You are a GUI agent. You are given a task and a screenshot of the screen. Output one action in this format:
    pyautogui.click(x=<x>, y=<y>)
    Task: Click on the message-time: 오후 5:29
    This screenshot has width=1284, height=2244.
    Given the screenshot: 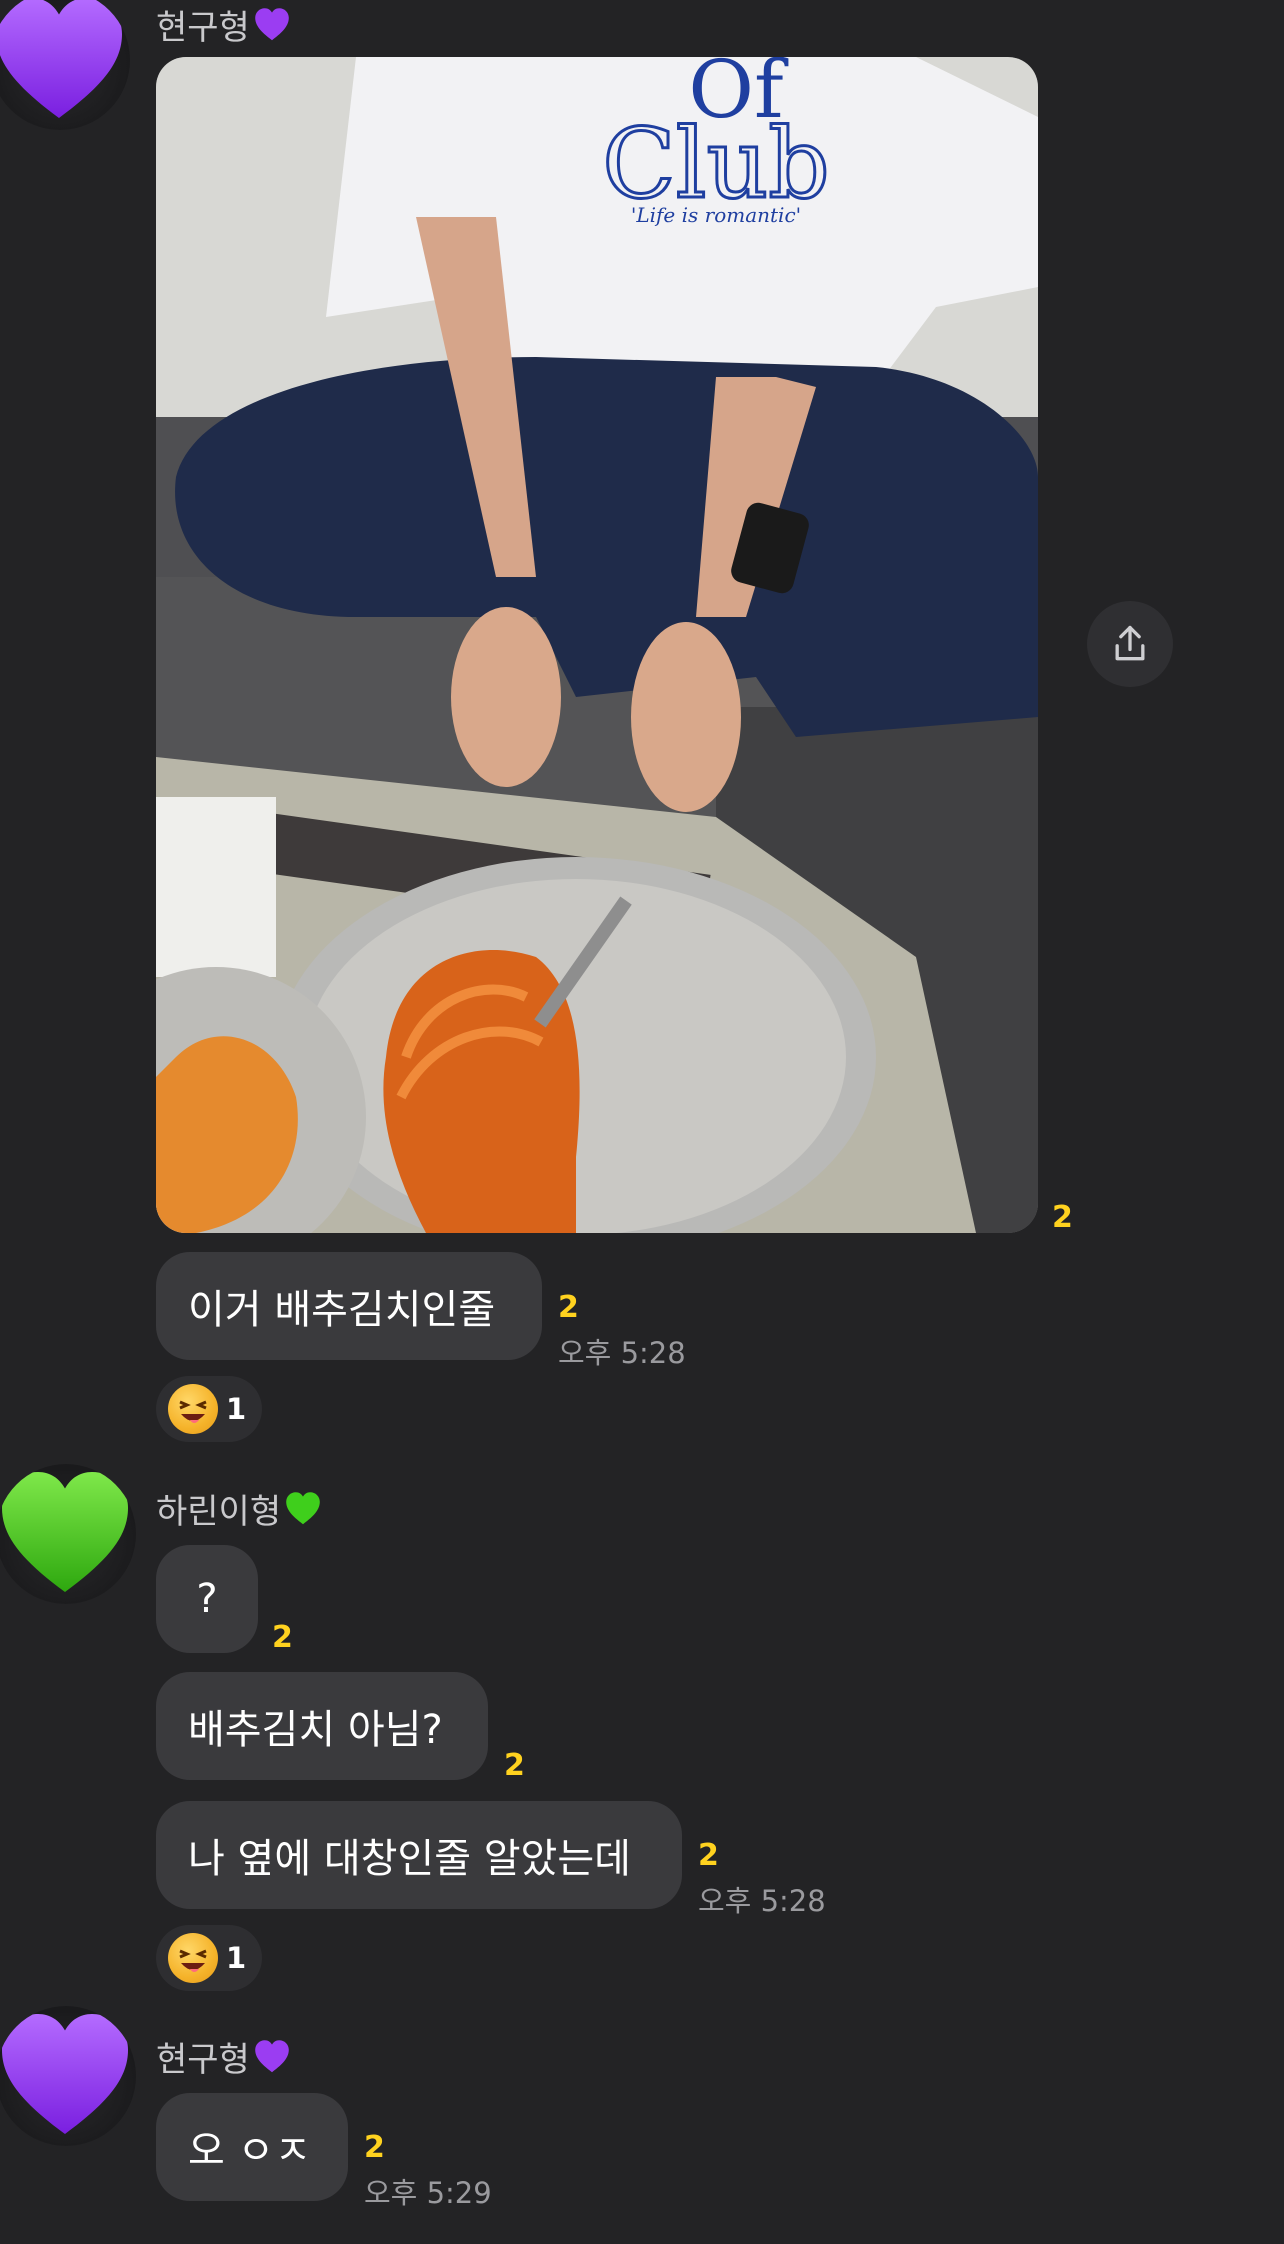 What is the action you would take?
    pyautogui.click(x=428, y=2193)
    